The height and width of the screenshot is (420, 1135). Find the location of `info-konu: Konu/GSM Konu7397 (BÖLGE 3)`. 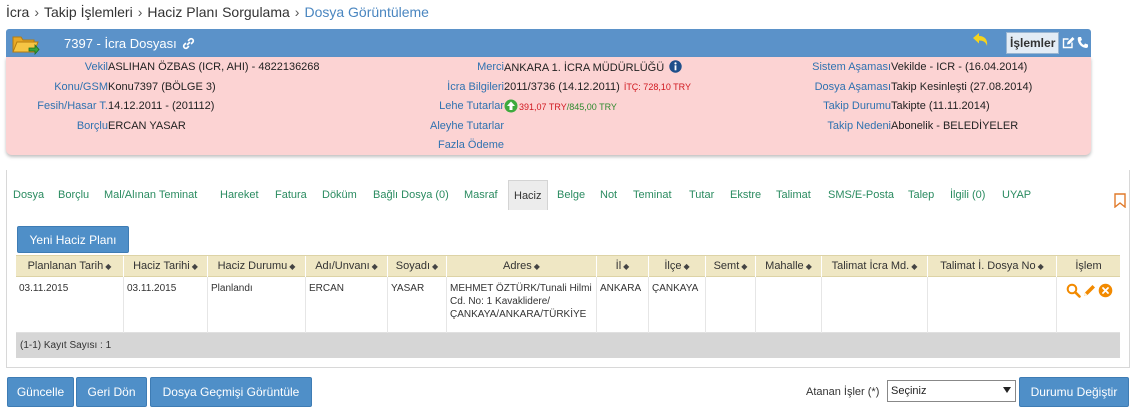

info-konu: Konu/GSM Konu7397 (BÖLGE 3) is located at coordinates (134, 87).